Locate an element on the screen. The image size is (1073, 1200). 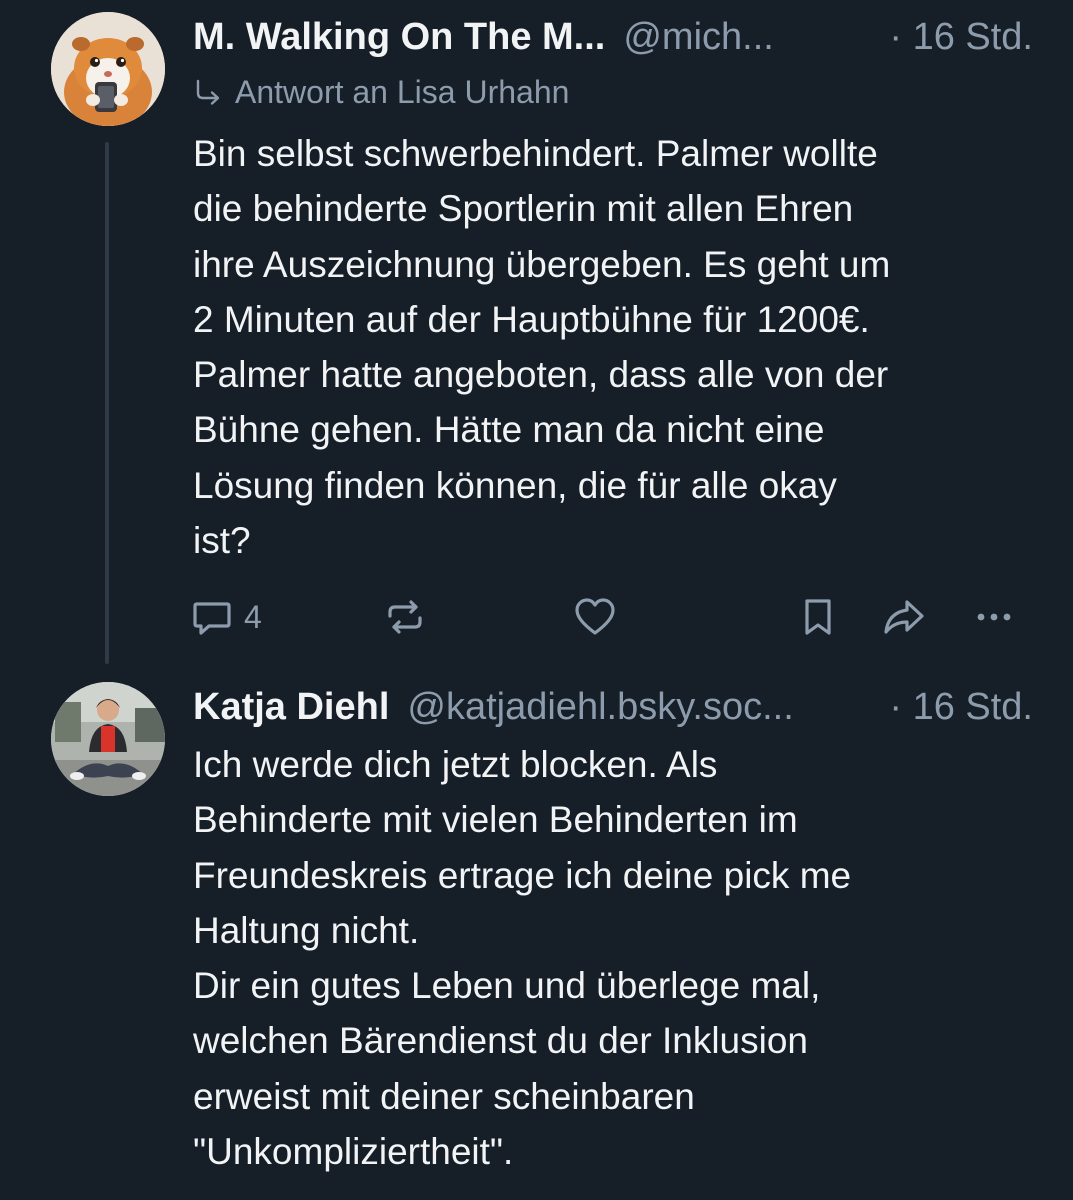
person-photo-avatar-icon is located at coordinates (108, 739).